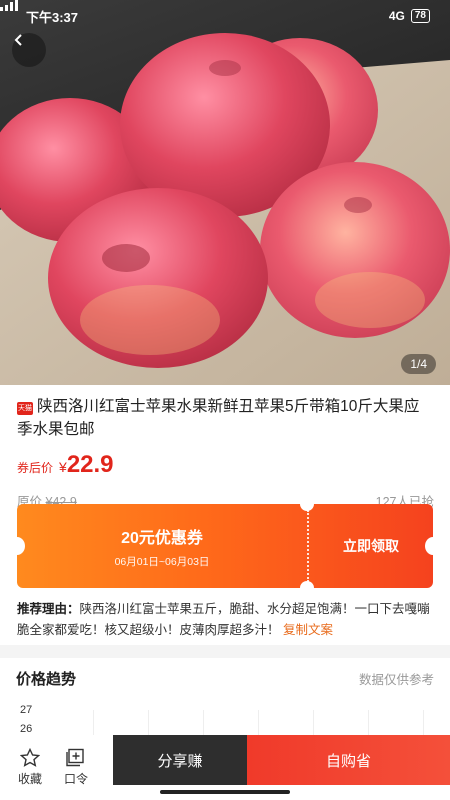 This screenshot has height=800, width=450. What do you see at coordinates (215, 11) in the screenshot?
I see `status-indicators: 4G 78` at bounding box center [215, 11].